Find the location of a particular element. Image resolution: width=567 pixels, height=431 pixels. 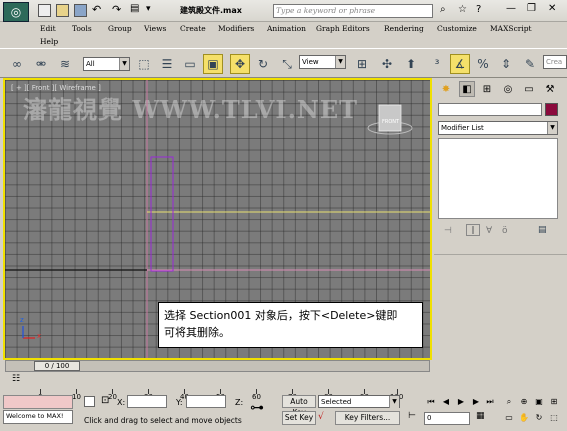

menu-edit: Edit is located at coordinates (48, 28).